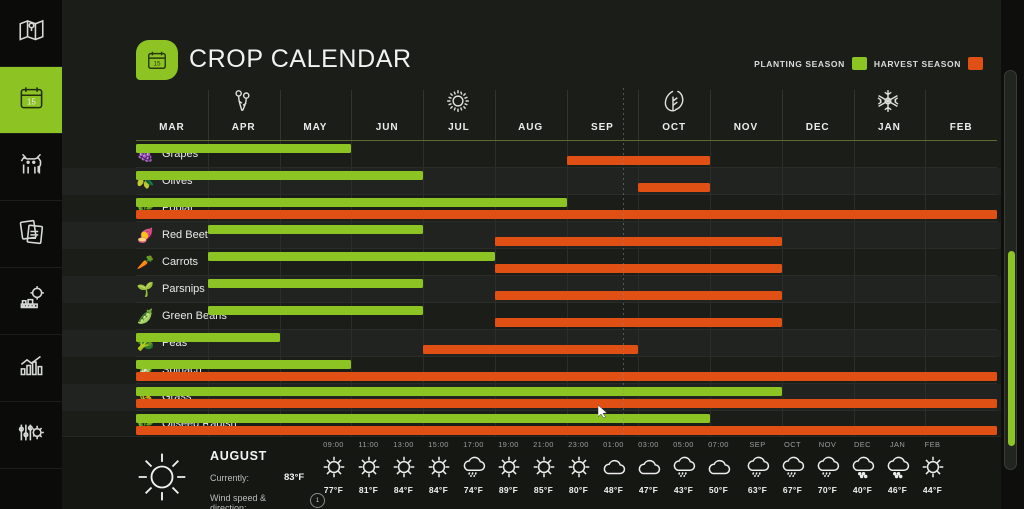 This screenshot has height=509, width=1024. Describe the element at coordinates (157, 60) in the screenshot. I see `calendar-15-icon: 15` at that location.